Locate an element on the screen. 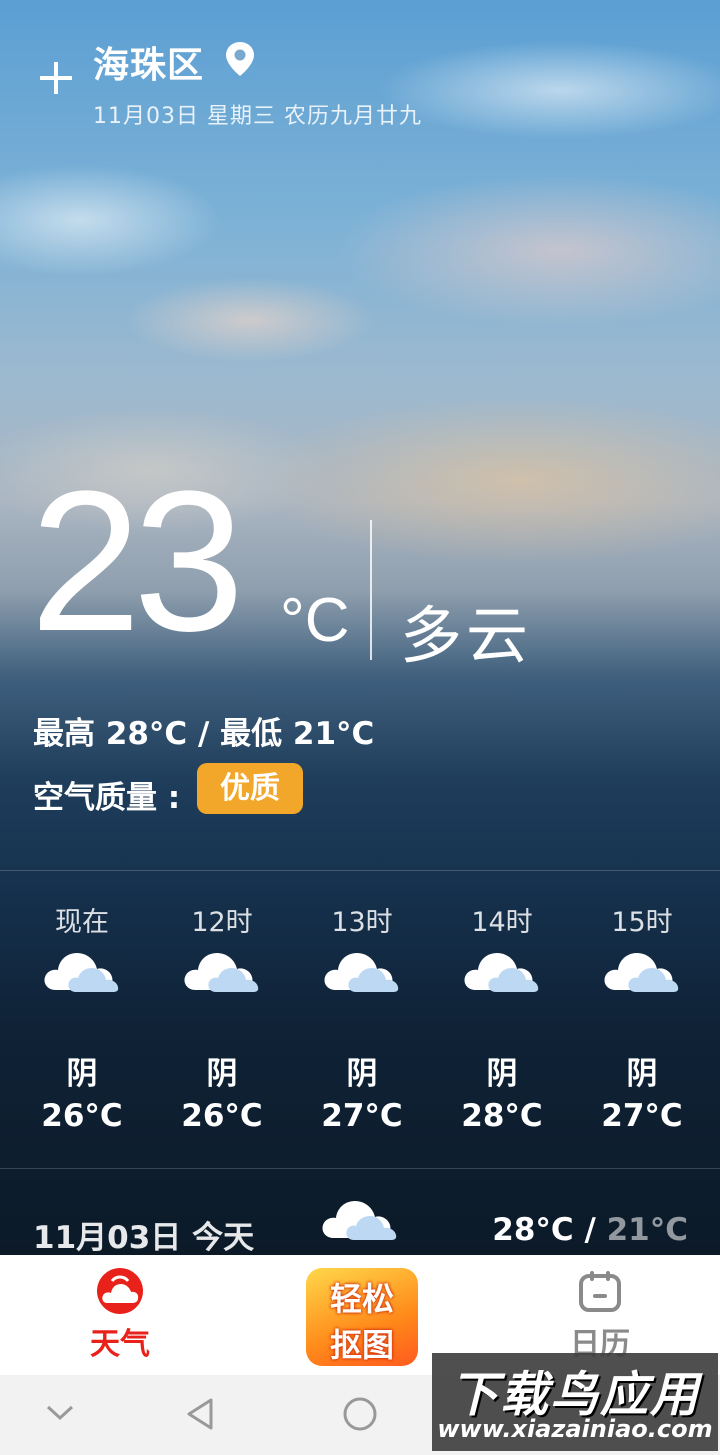  city-name: 海珠区 is located at coordinates (148, 62).